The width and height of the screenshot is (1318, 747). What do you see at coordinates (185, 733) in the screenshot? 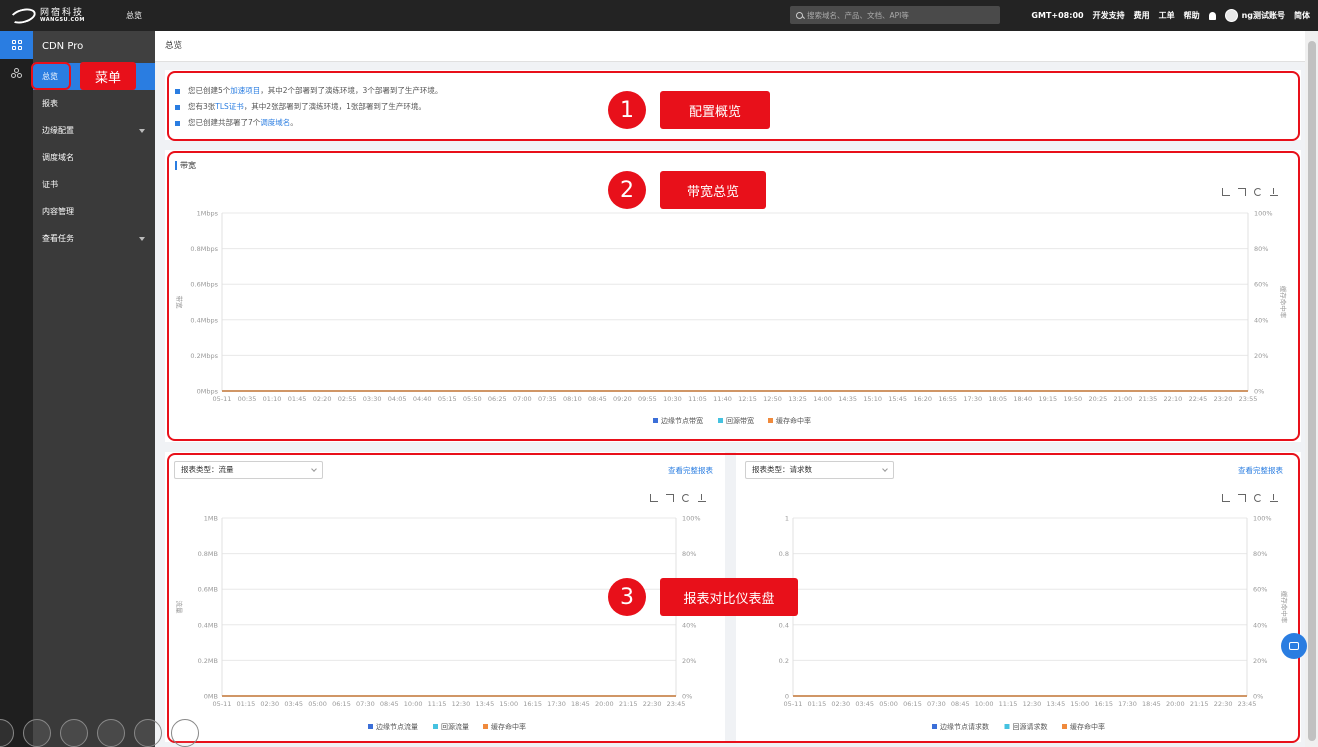
I see `more-icon` at bounding box center [185, 733].